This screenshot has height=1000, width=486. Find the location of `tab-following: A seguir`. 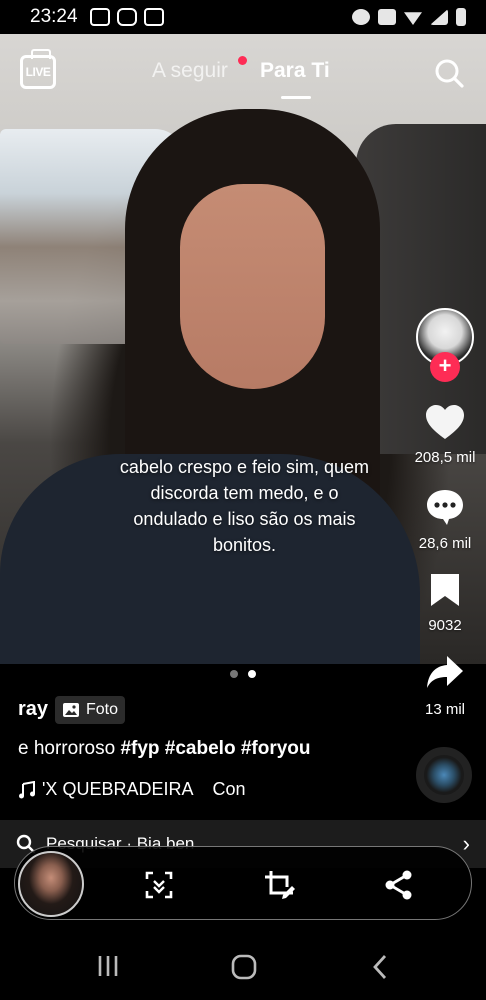

tab-following: A seguir is located at coordinates (190, 71).